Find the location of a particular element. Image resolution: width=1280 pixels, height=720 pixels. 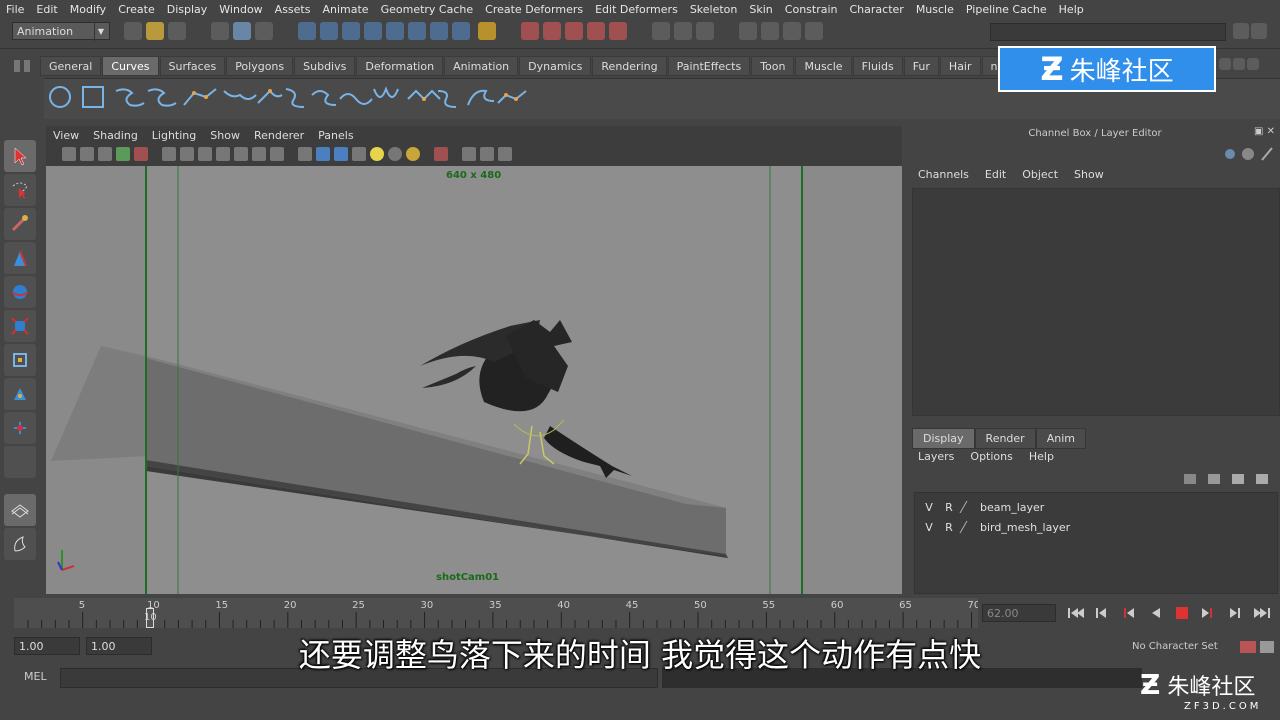

float-icon: ▣ is located at coordinates (1258, 131).